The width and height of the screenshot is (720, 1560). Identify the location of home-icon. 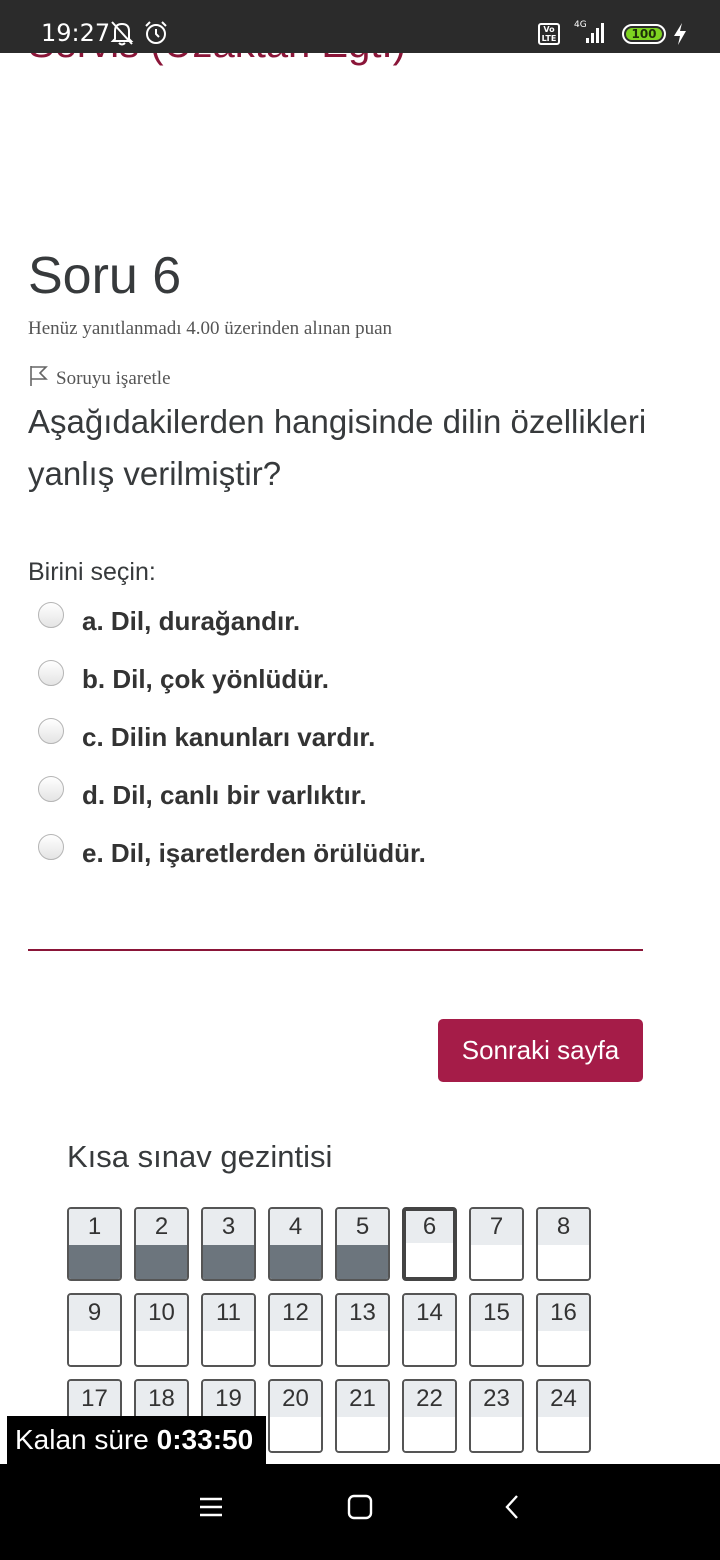
(360, 1509).